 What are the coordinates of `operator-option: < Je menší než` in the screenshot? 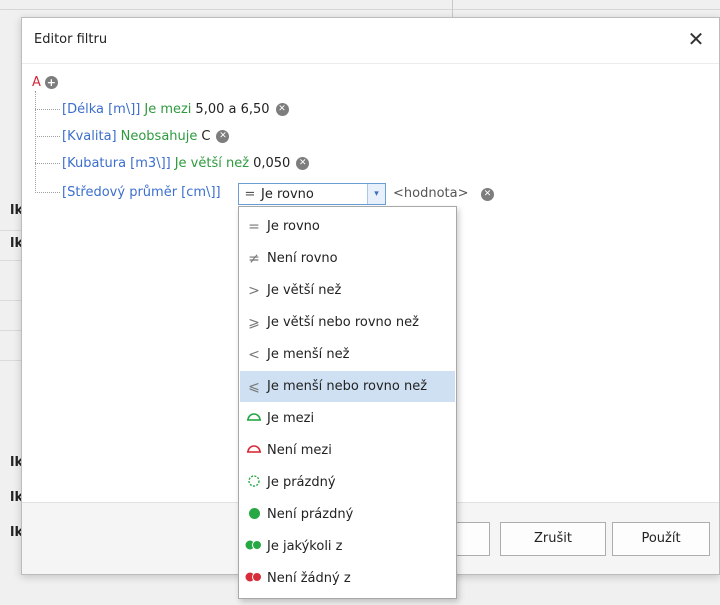 It's located at (347, 354).